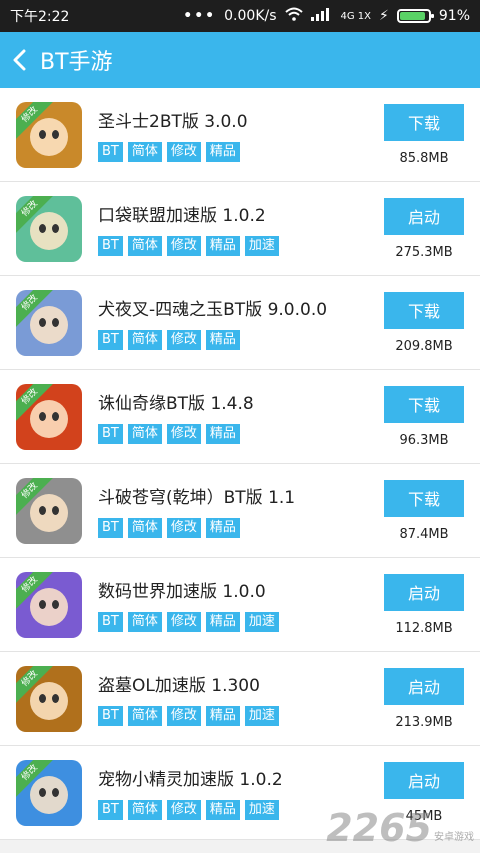  I want to click on chevron-left-icon, so click(19, 60).